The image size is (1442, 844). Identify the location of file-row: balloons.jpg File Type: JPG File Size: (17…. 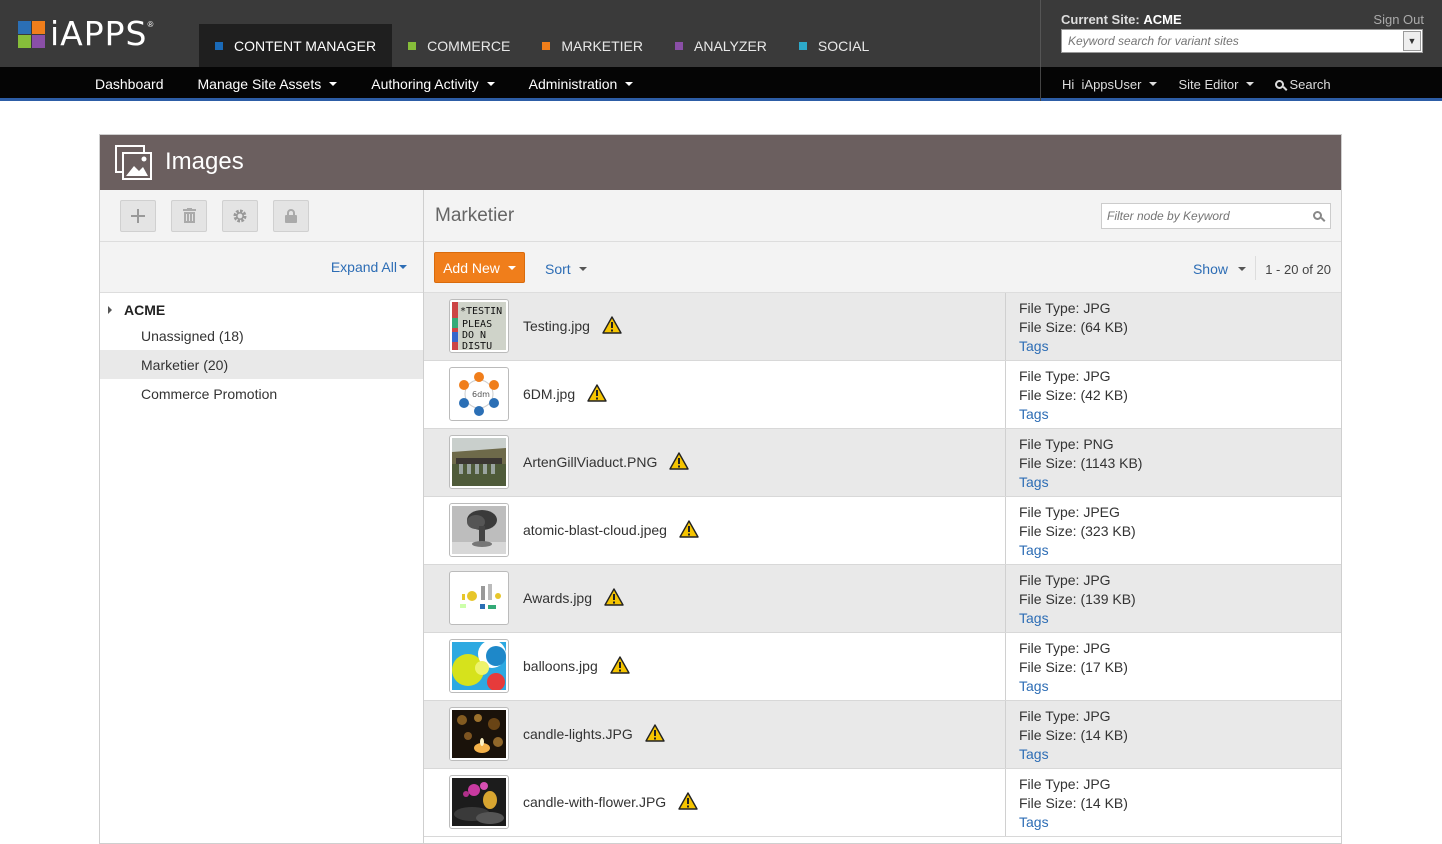
(882, 667).